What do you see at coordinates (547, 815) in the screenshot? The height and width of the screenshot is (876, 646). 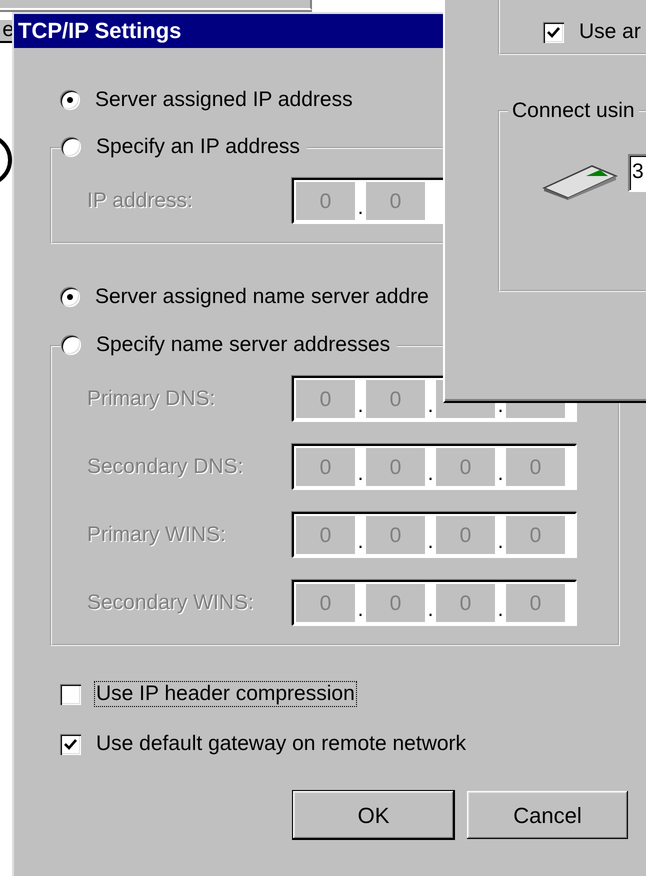 I see `dialog-button: Cancel` at bounding box center [547, 815].